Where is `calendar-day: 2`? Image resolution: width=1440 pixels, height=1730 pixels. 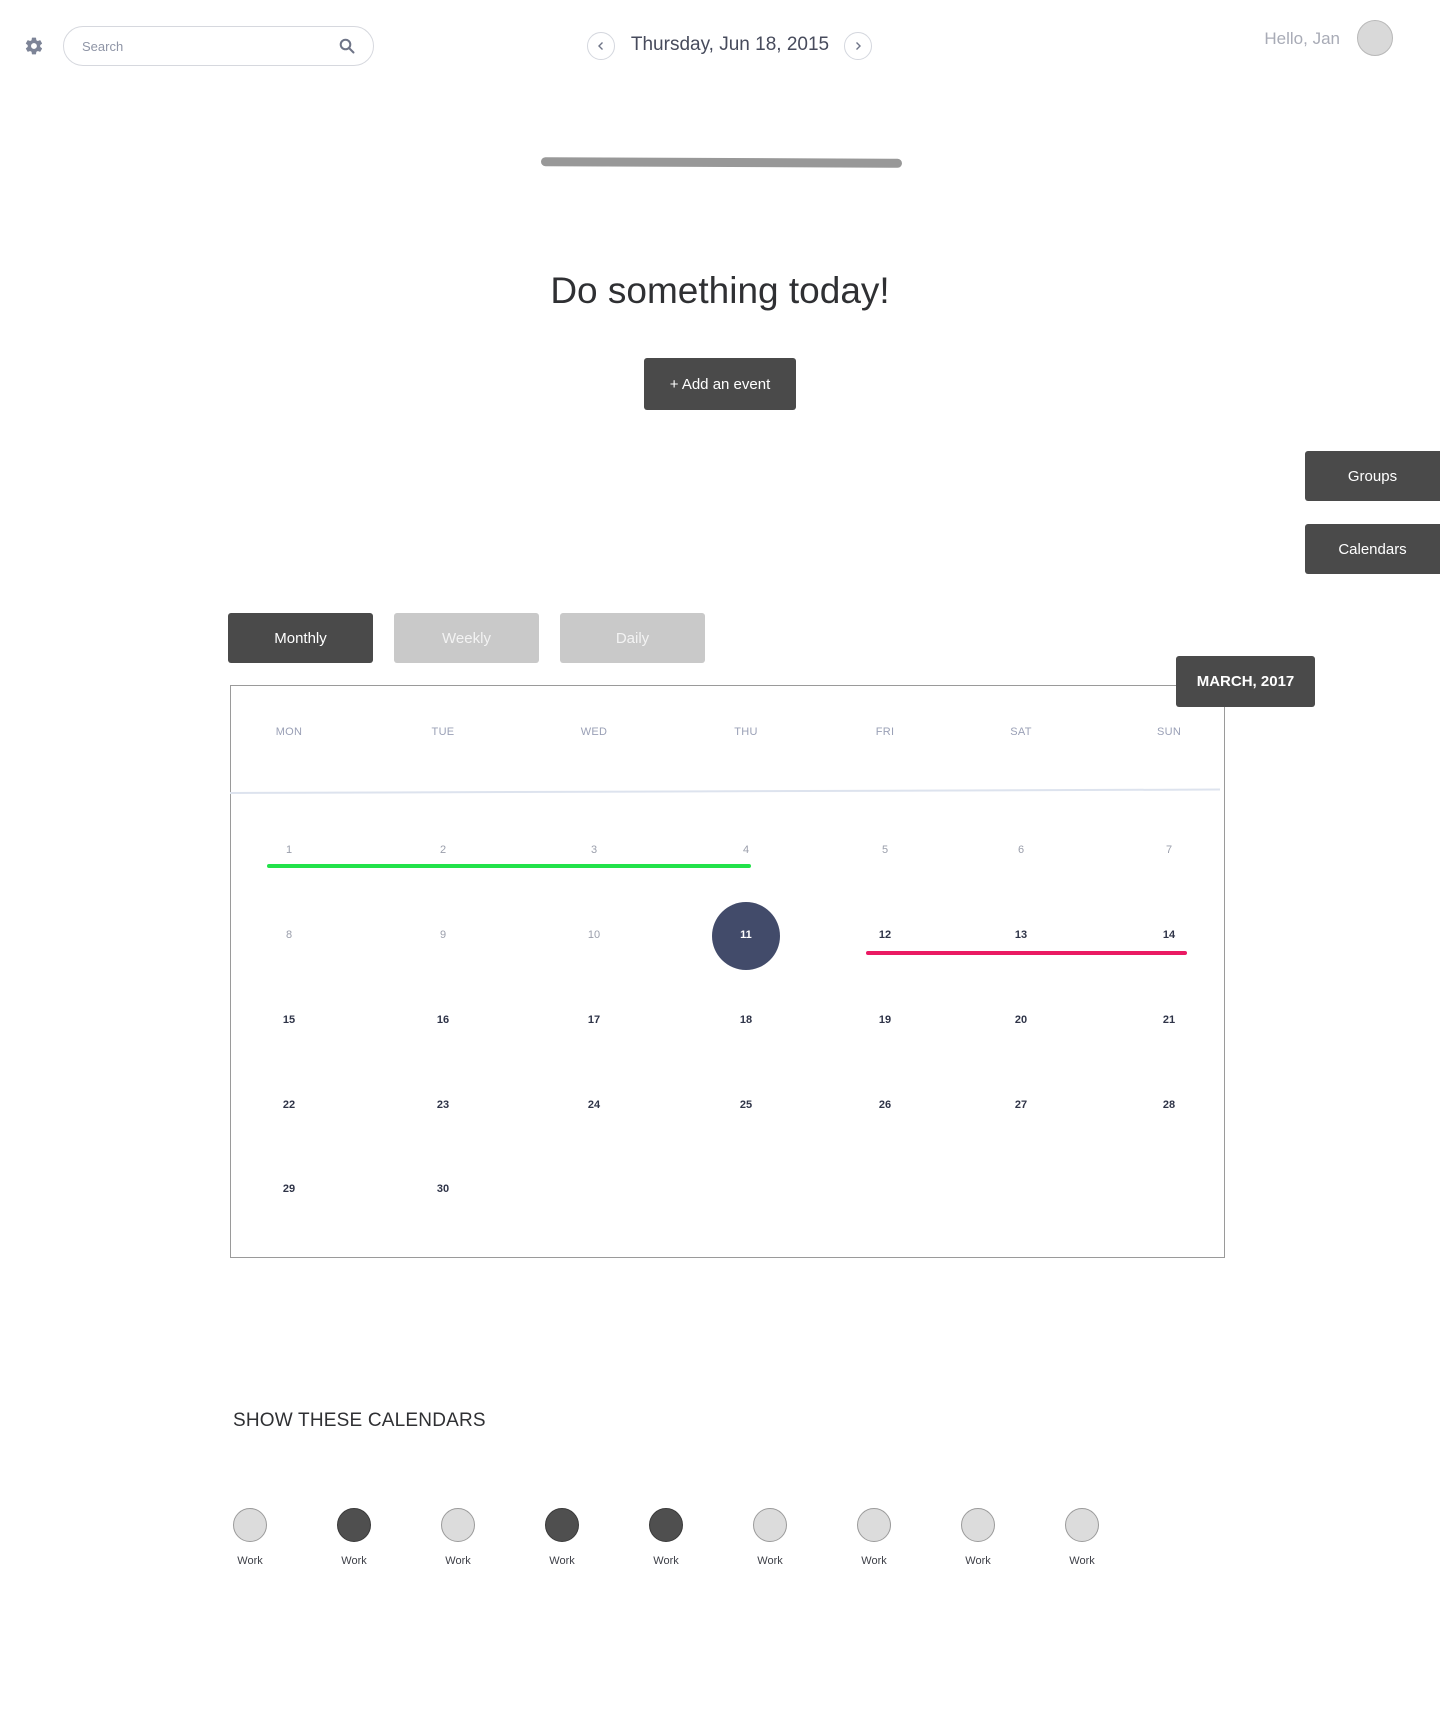 calendar-day: 2 is located at coordinates (443, 850).